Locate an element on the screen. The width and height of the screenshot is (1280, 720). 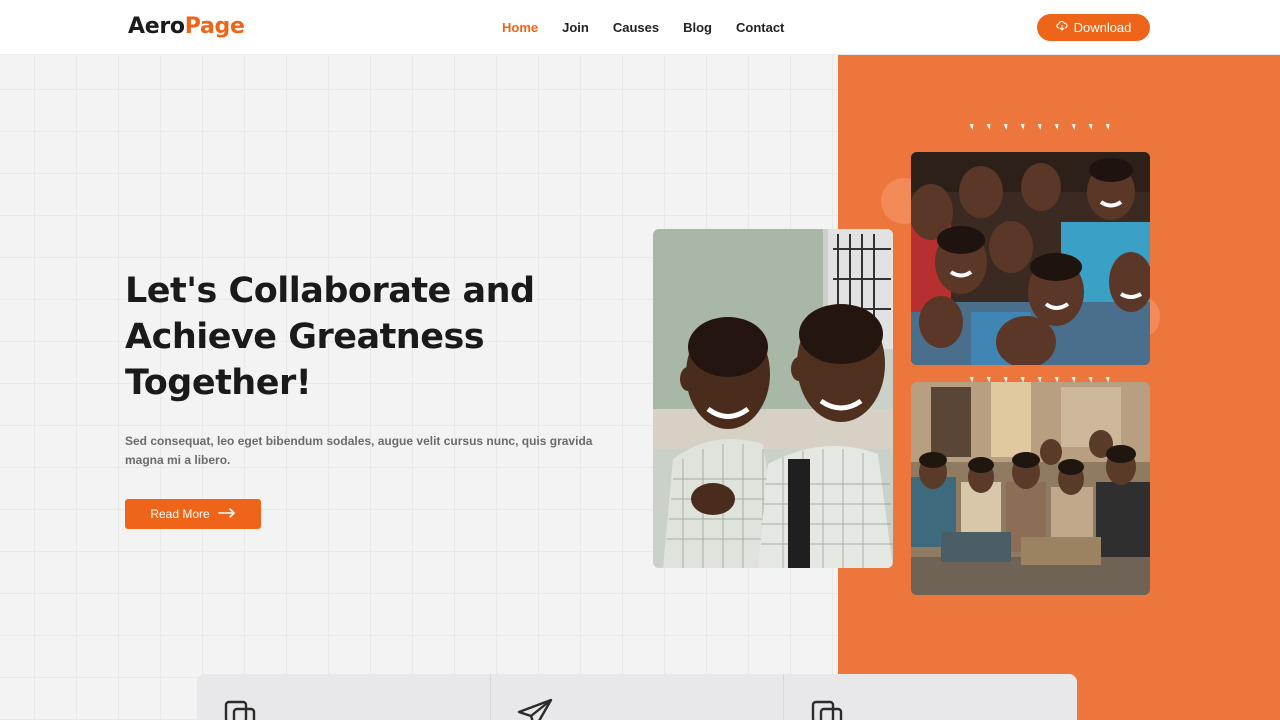
download-button: Download is located at coordinates (1093, 27).